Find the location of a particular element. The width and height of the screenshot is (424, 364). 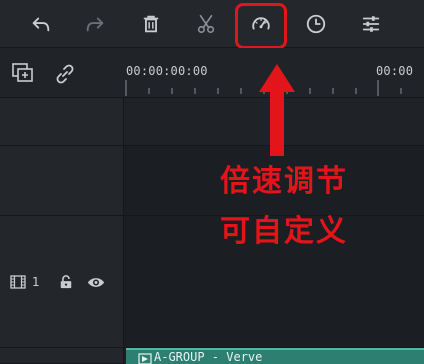

track-header-video-1: 1 is located at coordinates (62, 282).